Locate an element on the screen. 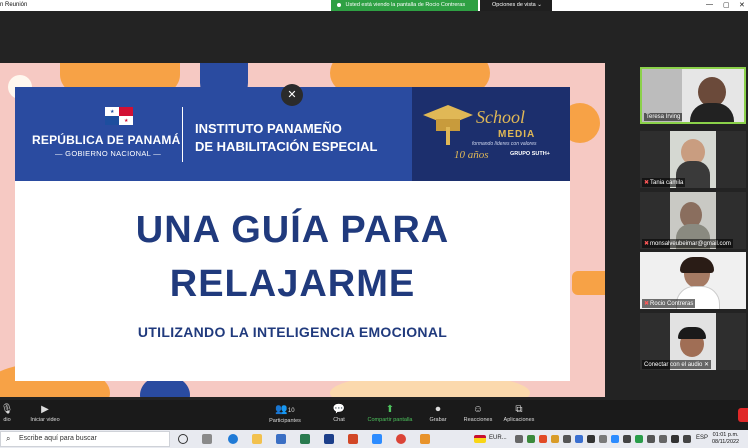  participant-tile: ✖Rocio Contreras is located at coordinates (693, 280).